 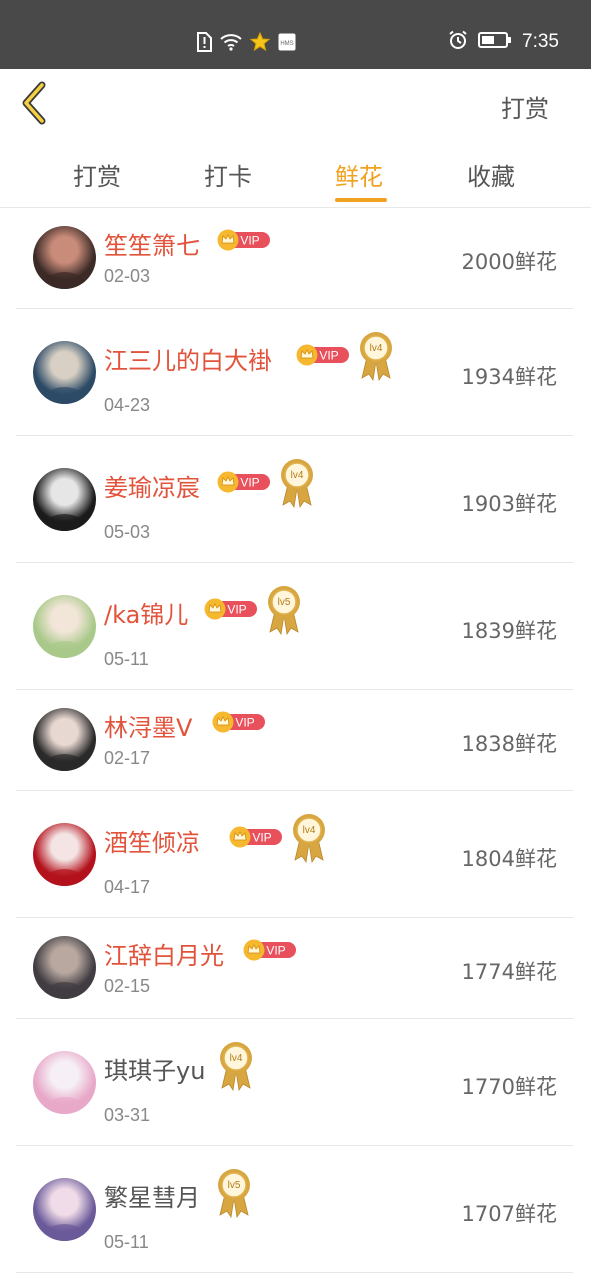 What do you see at coordinates (127, 887) in the screenshot?
I see `gift-date: 04-17` at bounding box center [127, 887].